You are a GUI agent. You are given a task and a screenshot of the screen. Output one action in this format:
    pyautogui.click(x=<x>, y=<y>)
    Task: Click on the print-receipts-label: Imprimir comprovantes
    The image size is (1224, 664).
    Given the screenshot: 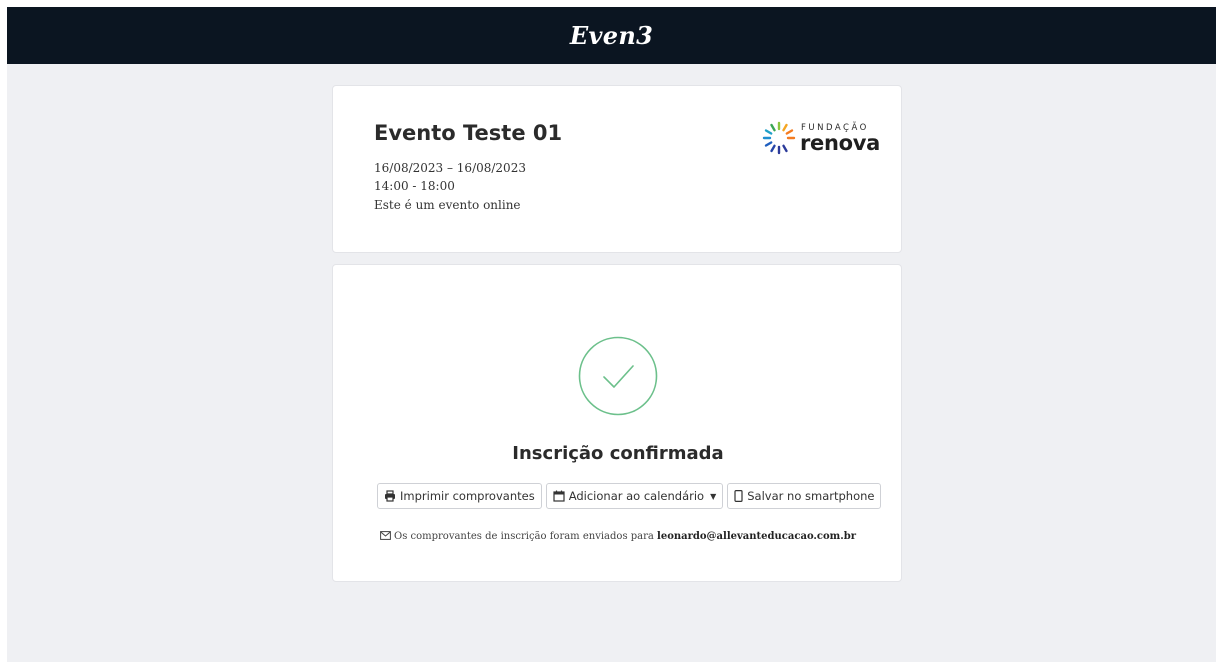 What is the action you would take?
    pyautogui.click(x=467, y=496)
    